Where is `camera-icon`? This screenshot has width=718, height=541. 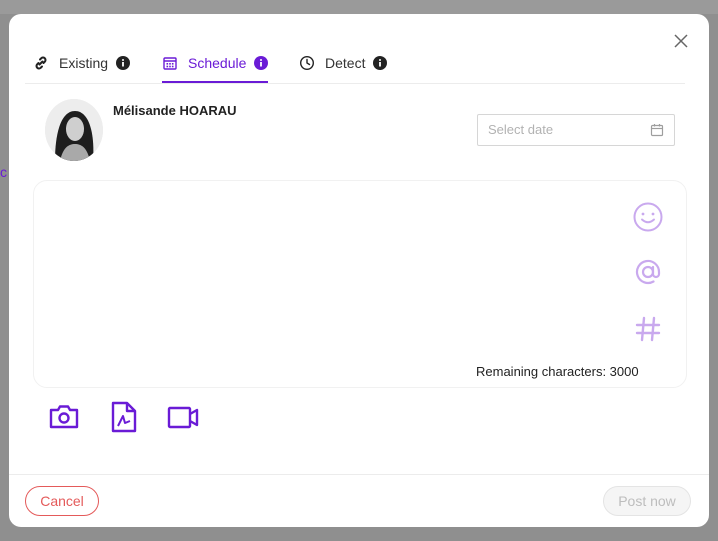
camera-icon is located at coordinates (64, 417).